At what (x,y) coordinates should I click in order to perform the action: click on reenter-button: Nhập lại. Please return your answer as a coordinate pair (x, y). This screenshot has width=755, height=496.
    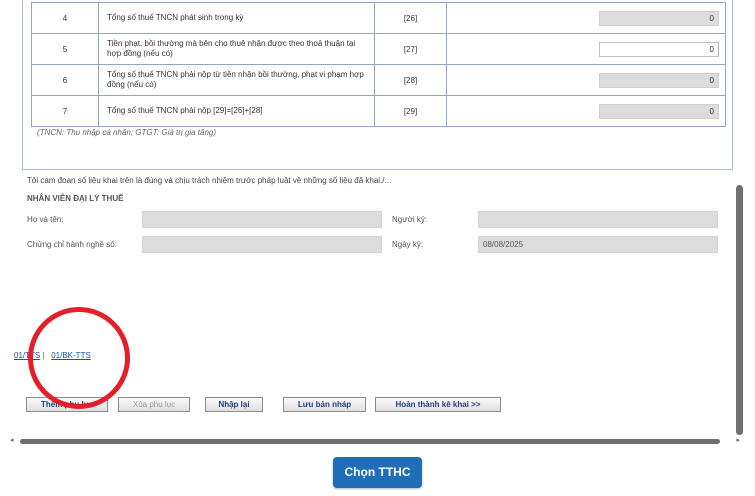
    Looking at the image, I should click on (234, 404).